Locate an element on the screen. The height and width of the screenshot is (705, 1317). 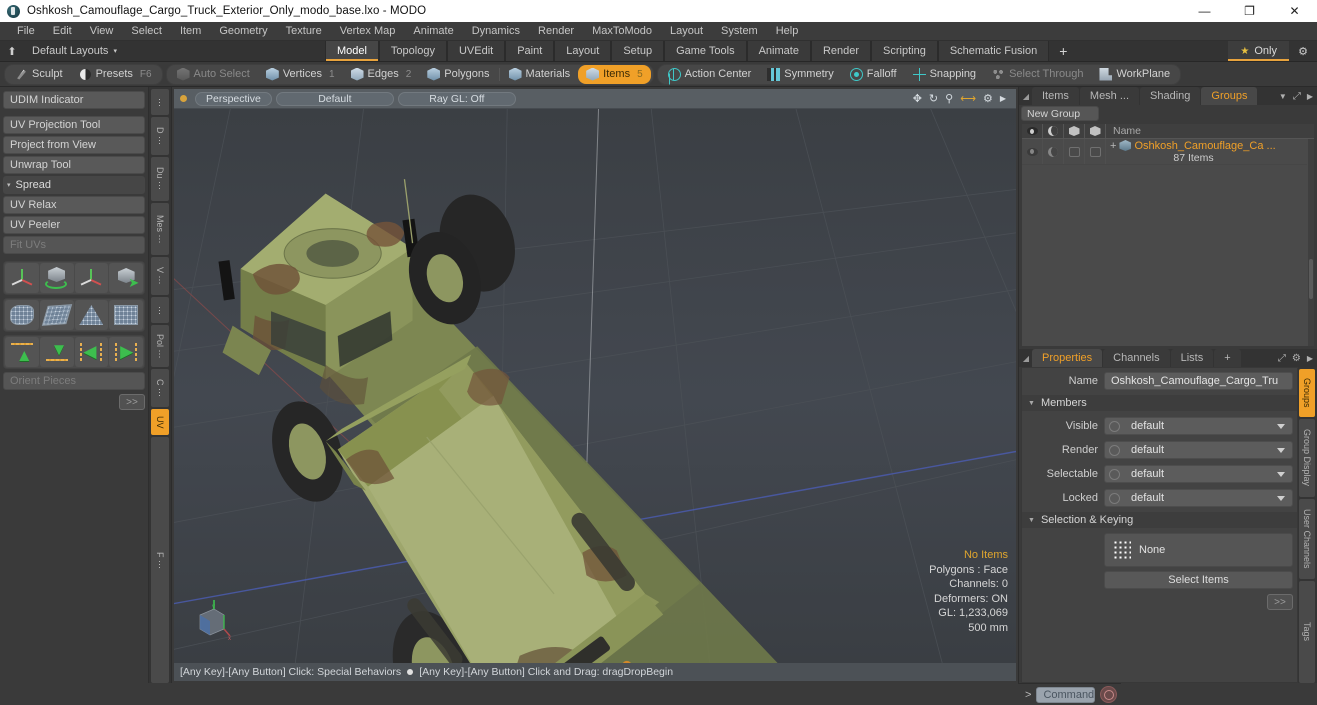
view-mode-dropdown: Perspective is located at coordinates (233, 98).